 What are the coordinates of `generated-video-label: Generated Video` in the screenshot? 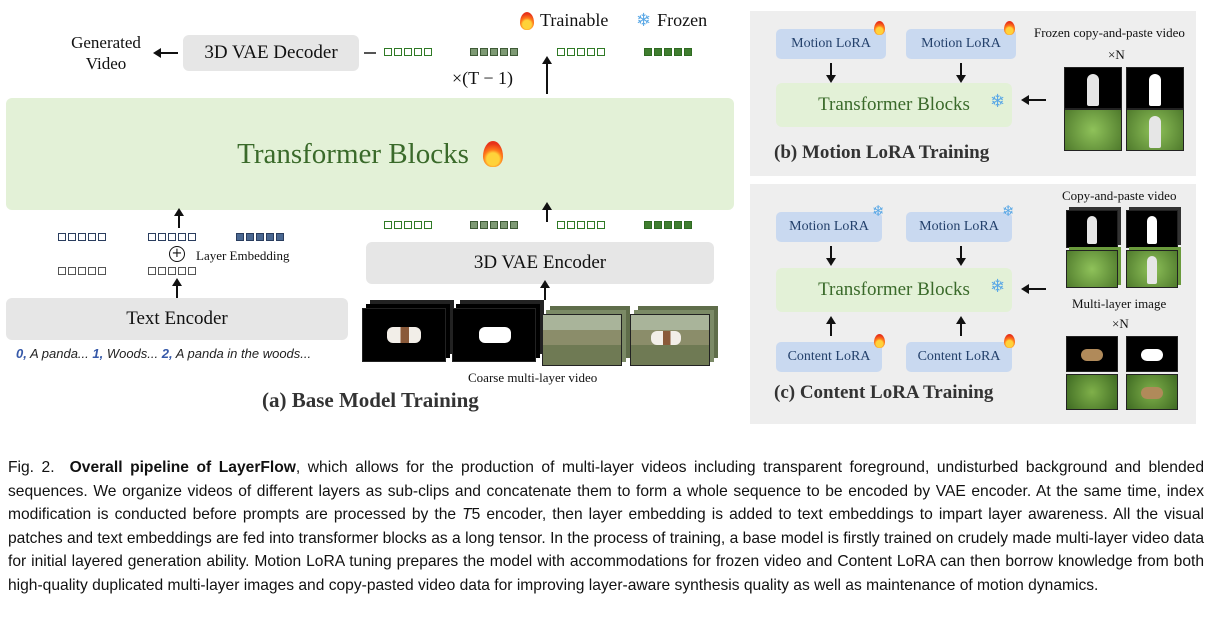 It's located at (106, 53).